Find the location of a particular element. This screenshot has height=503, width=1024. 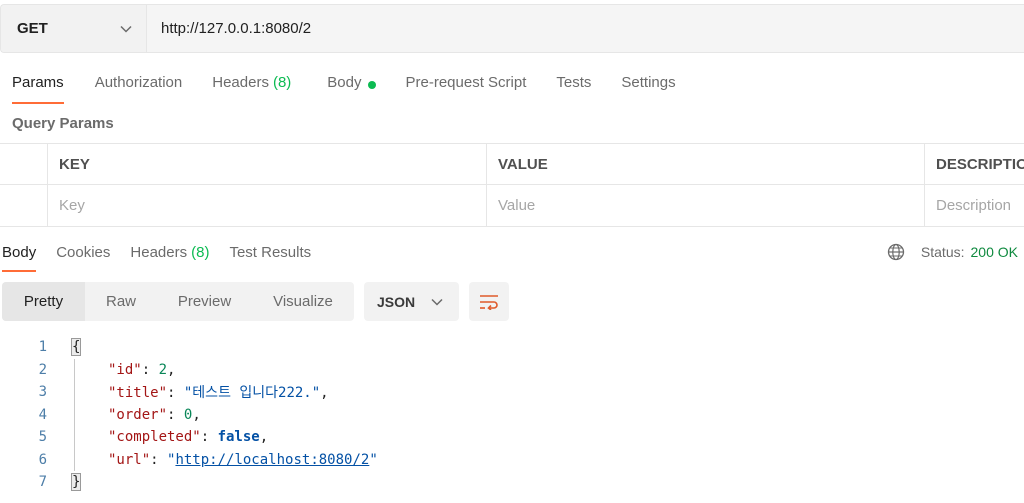

checkbox-column-header is located at coordinates (24, 164).